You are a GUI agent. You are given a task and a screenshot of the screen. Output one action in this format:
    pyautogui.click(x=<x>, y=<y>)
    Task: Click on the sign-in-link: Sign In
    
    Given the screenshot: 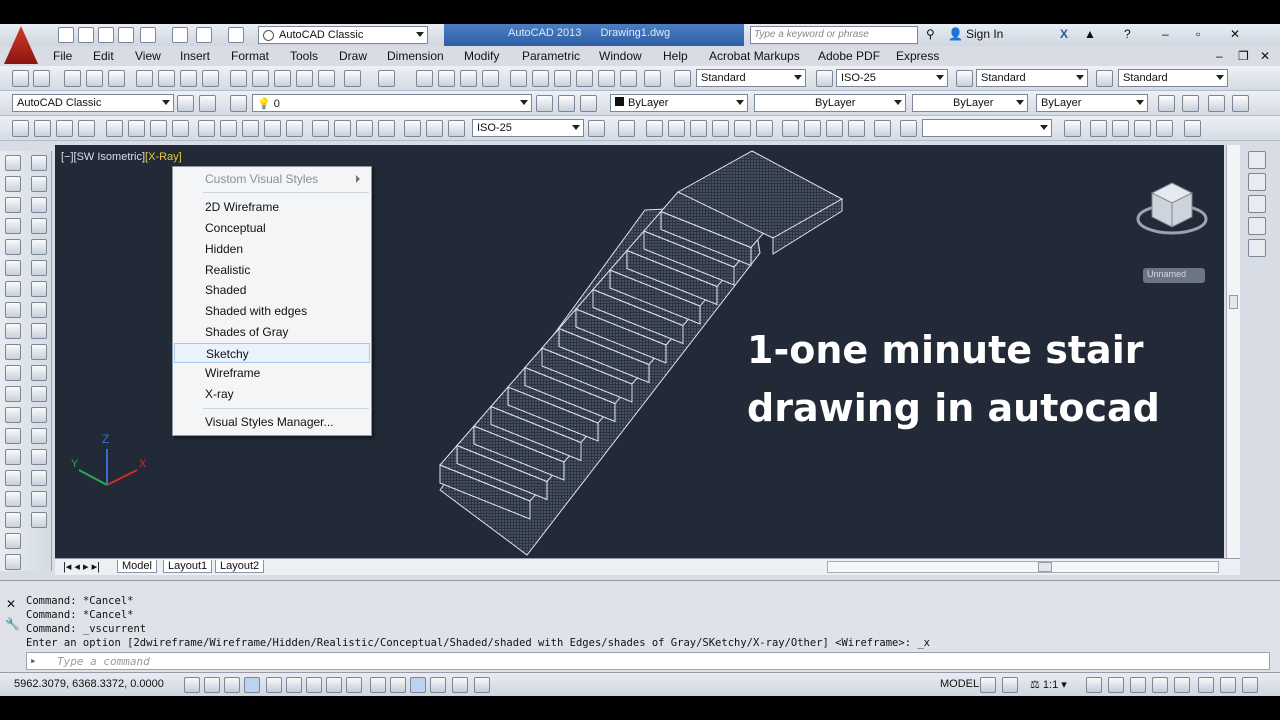 What is the action you would take?
    pyautogui.click(x=984, y=34)
    